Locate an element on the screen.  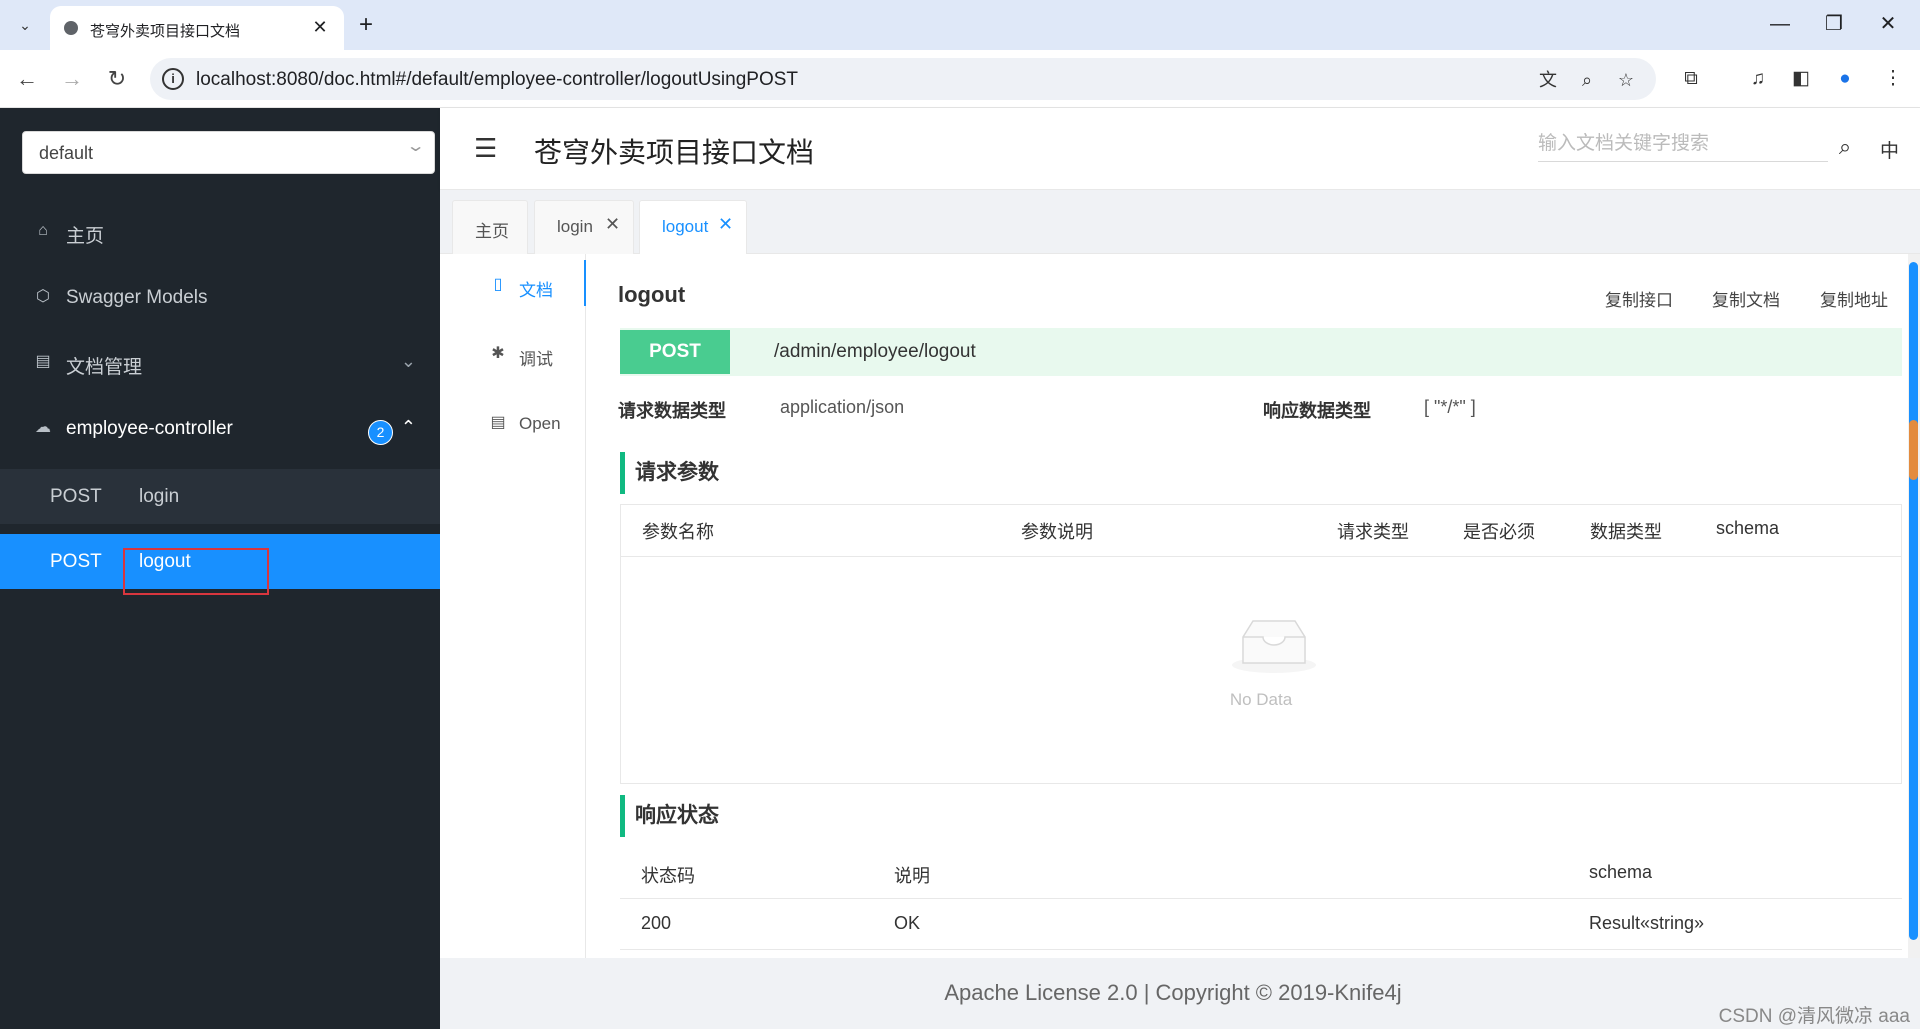
request-type-value: application/json is located at coordinates (842, 407).